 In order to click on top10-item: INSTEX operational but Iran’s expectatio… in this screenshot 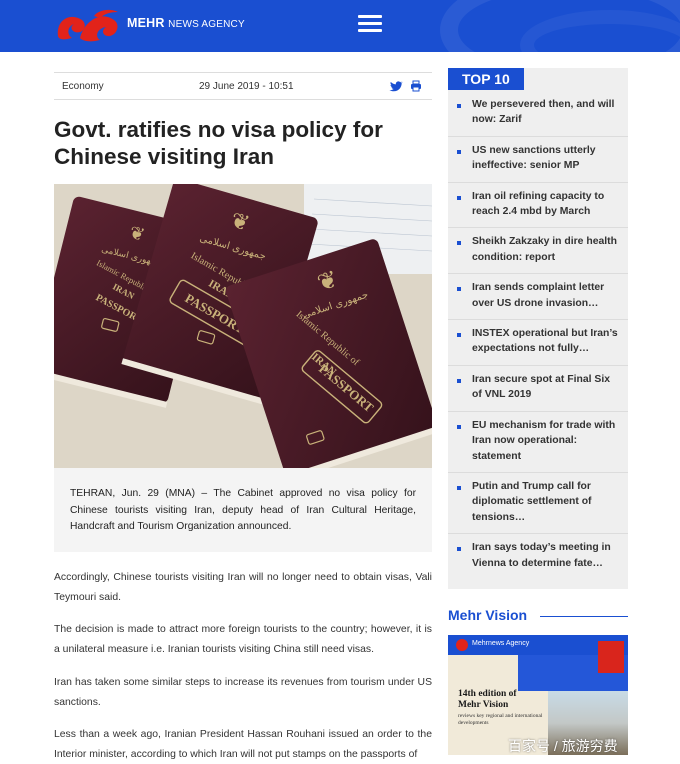, I will do `click(538, 343)`.